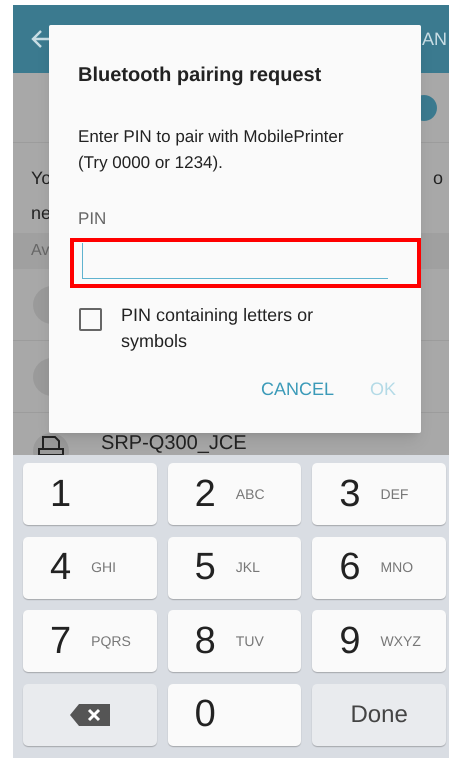  What do you see at coordinates (40, 251) in the screenshot?
I see `section-header: Av` at bounding box center [40, 251].